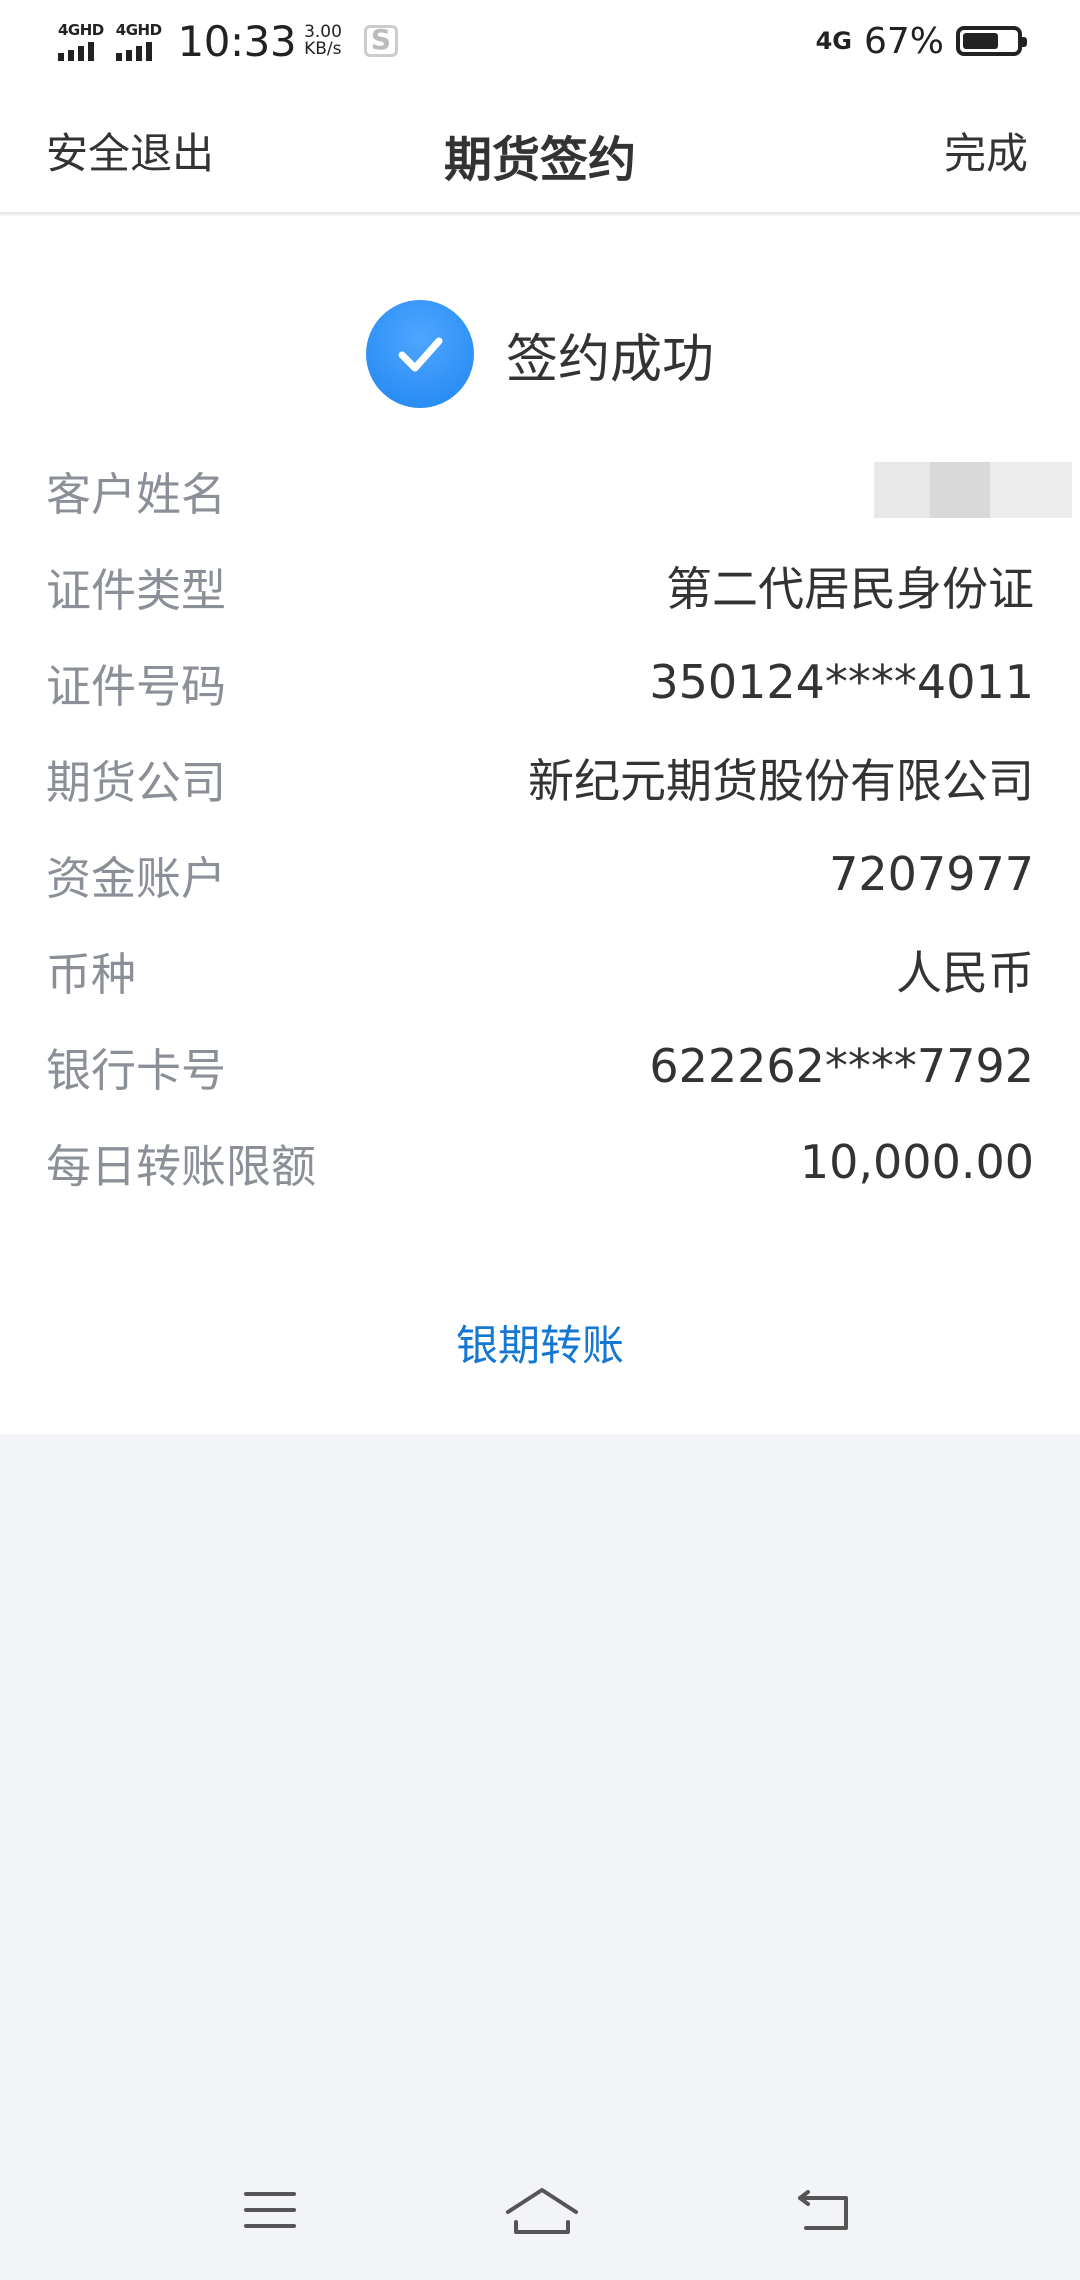 This screenshot has width=1080, height=2280. Describe the element at coordinates (781, 781) in the screenshot. I see `detail-value: 新纪元期货股份有限公司` at that location.